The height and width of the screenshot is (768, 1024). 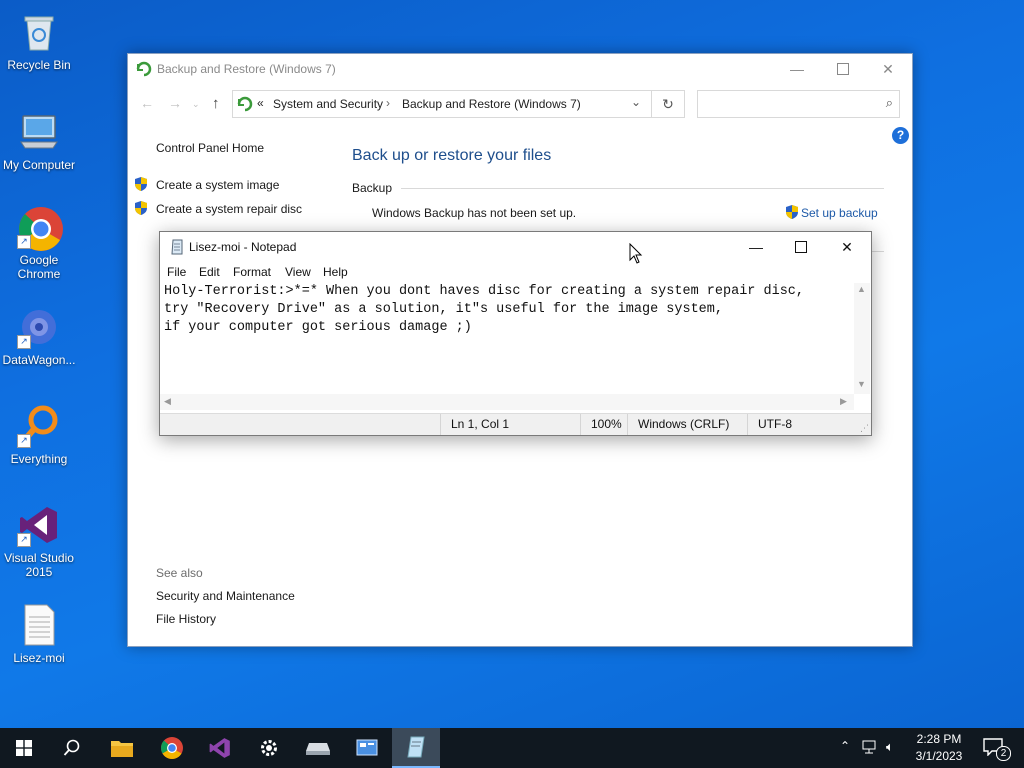 What do you see at coordinates (515, 247) in the screenshot?
I see `title-bar: Lisez-moi - Notepad — ✕` at bounding box center [515, 247].